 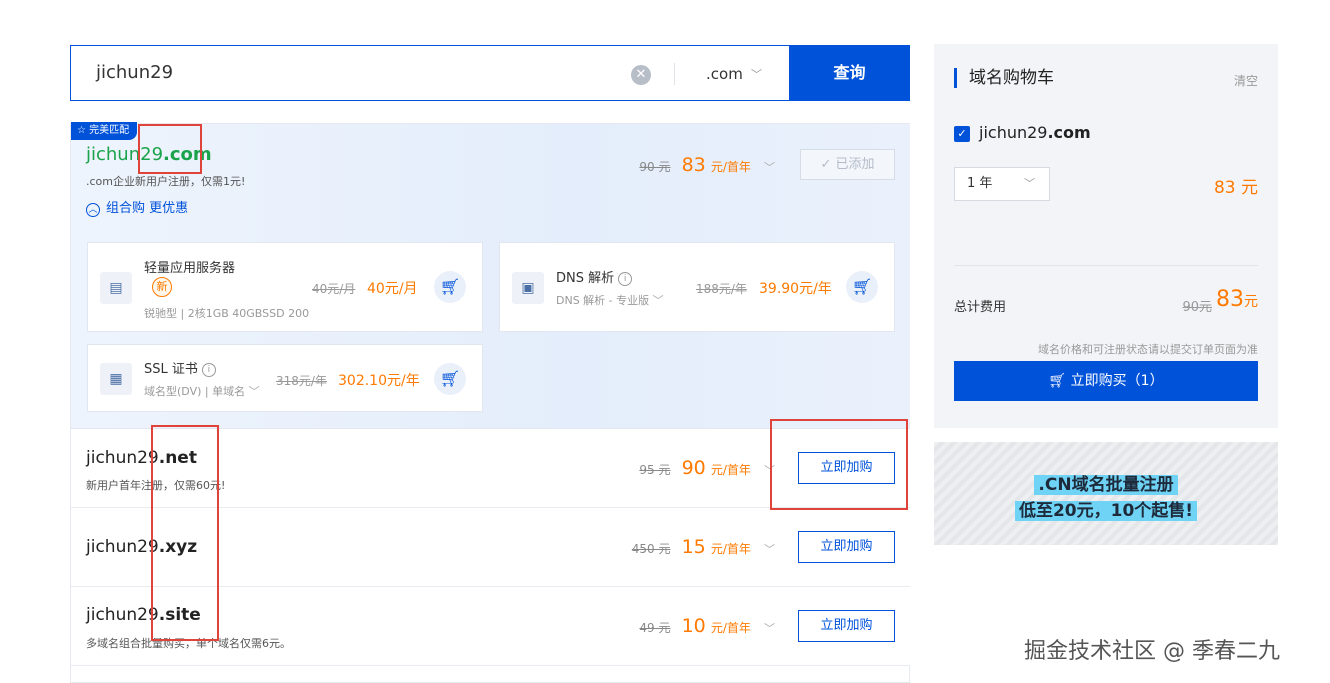 I want to click on new-price: 15, so click(x=693, y=547).